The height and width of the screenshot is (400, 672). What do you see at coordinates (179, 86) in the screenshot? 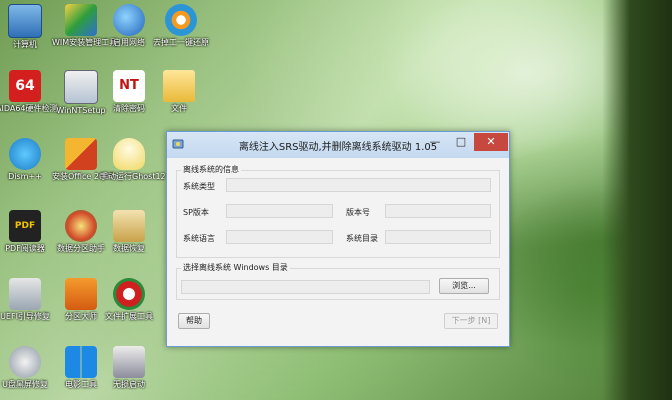
I see `folder-icon` at bounding box center [179, 86].